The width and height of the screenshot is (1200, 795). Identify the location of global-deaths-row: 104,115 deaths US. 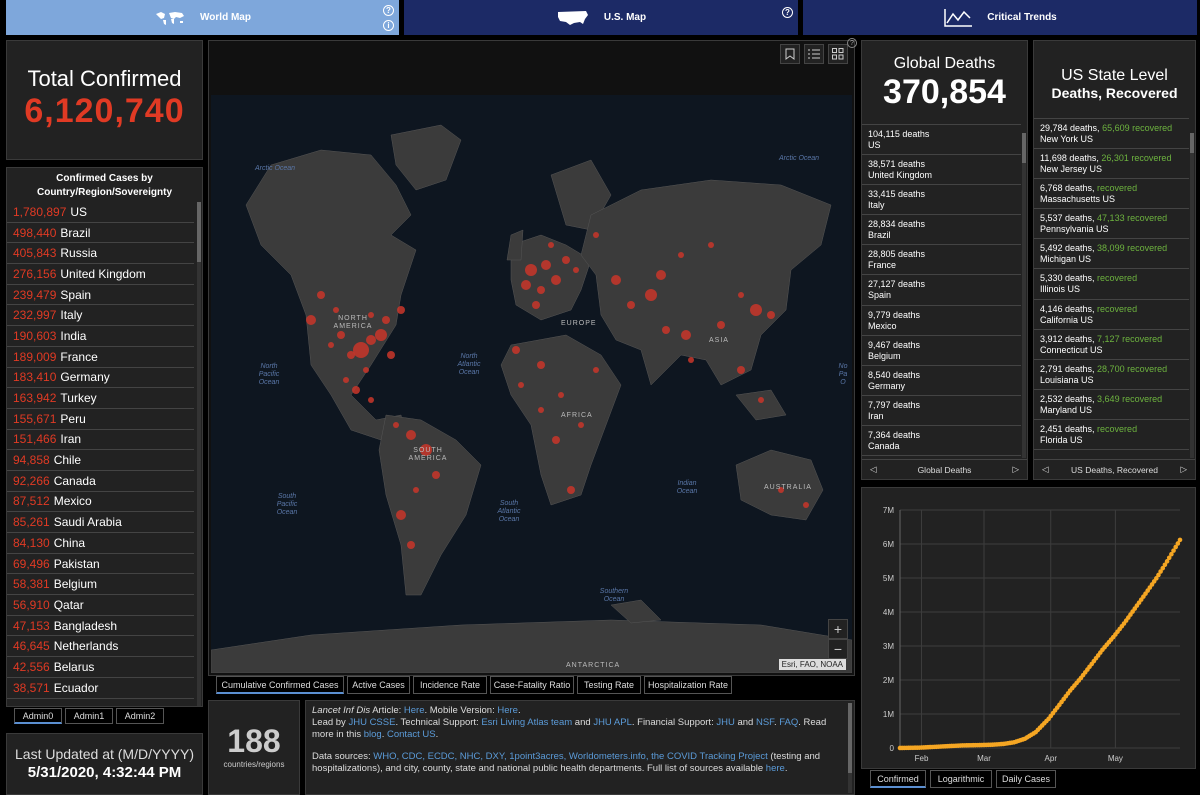
(941, 140).